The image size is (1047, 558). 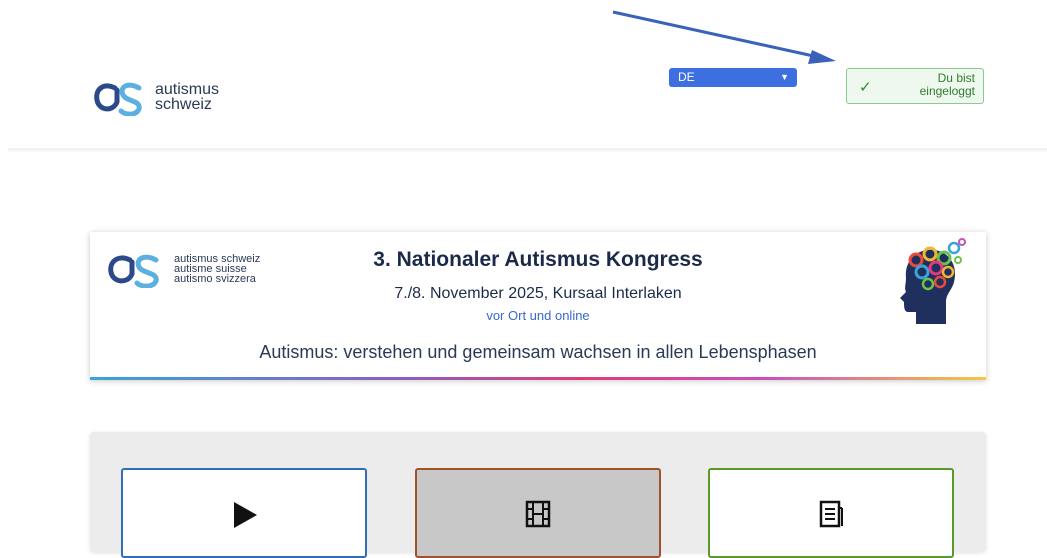 I want to click on film-card, so click(x=538, y=513).